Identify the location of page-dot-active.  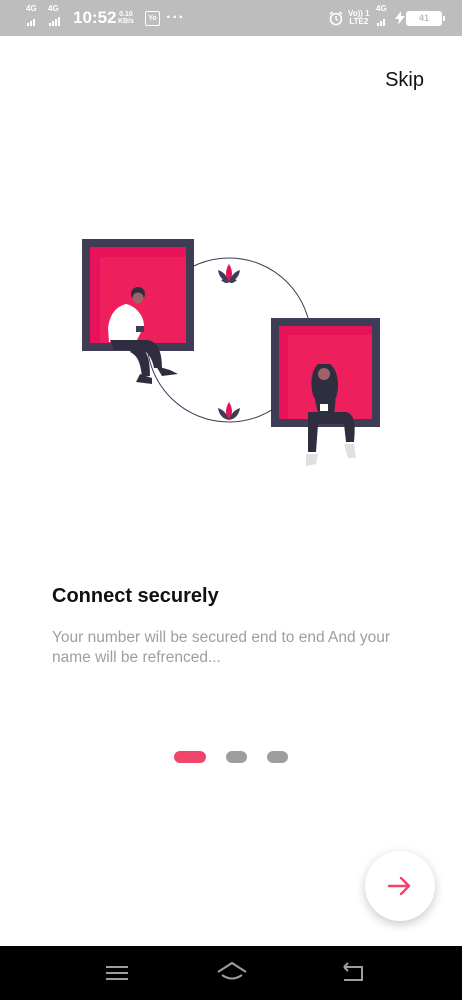
(190, 757).